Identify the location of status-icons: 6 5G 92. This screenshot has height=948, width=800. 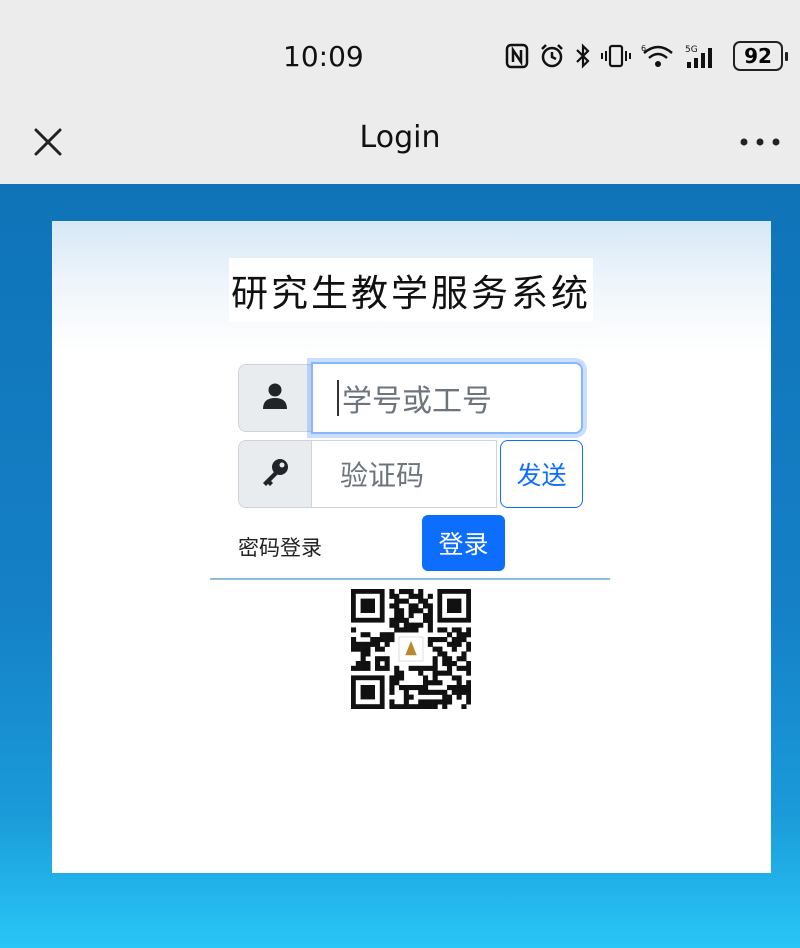
(646, 56).